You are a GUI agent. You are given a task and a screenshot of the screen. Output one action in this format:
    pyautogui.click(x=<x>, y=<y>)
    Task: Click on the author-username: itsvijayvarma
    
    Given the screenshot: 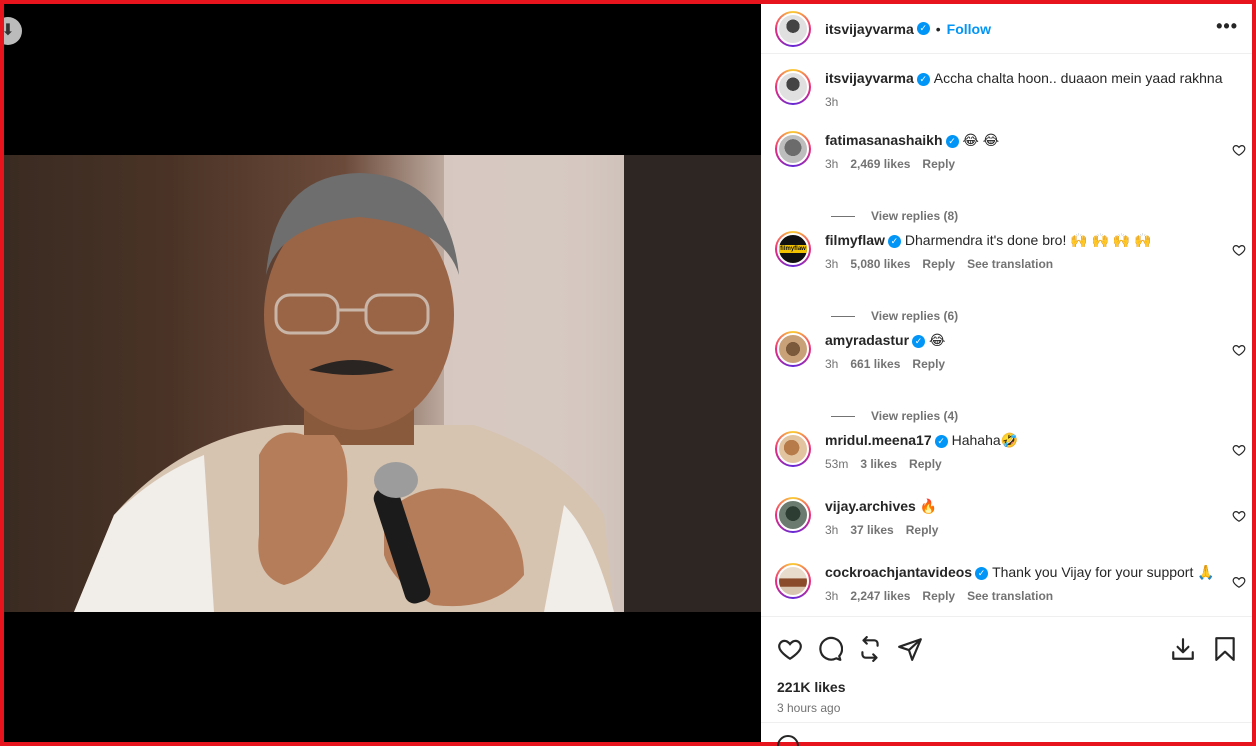 What is the action you would take?
    pyautogui.click(x=869, y=29)
    